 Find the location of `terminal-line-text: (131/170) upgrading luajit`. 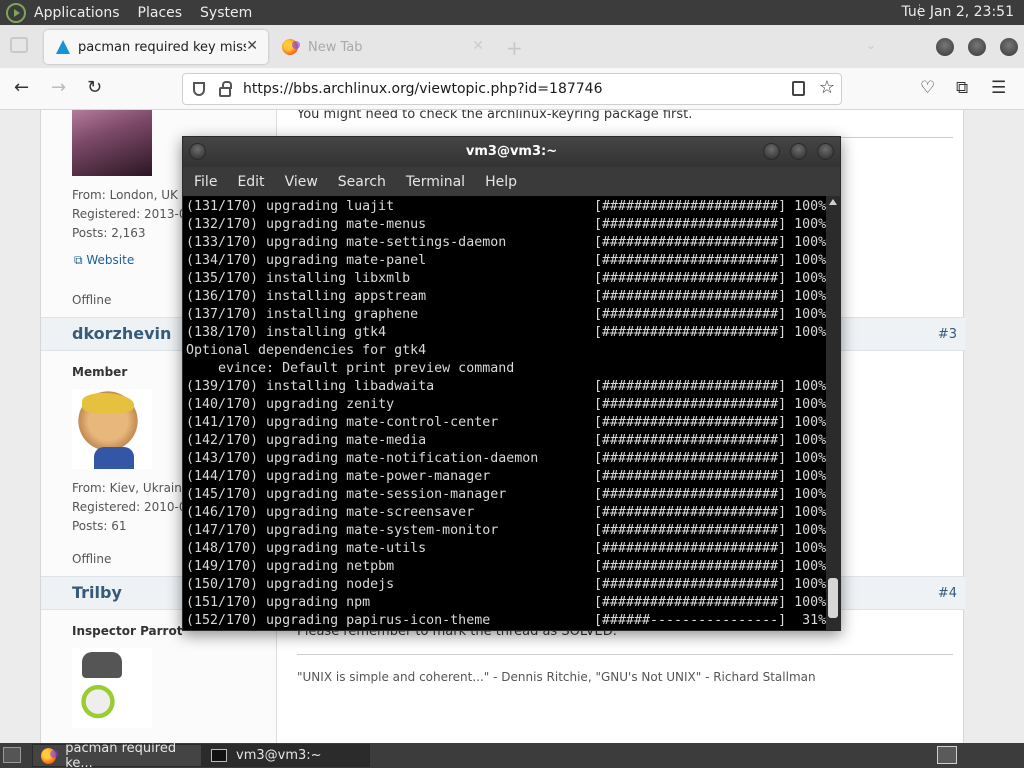

terminal-line-text: (131/170) upgrading luajit is located at coordinates (290, 206).